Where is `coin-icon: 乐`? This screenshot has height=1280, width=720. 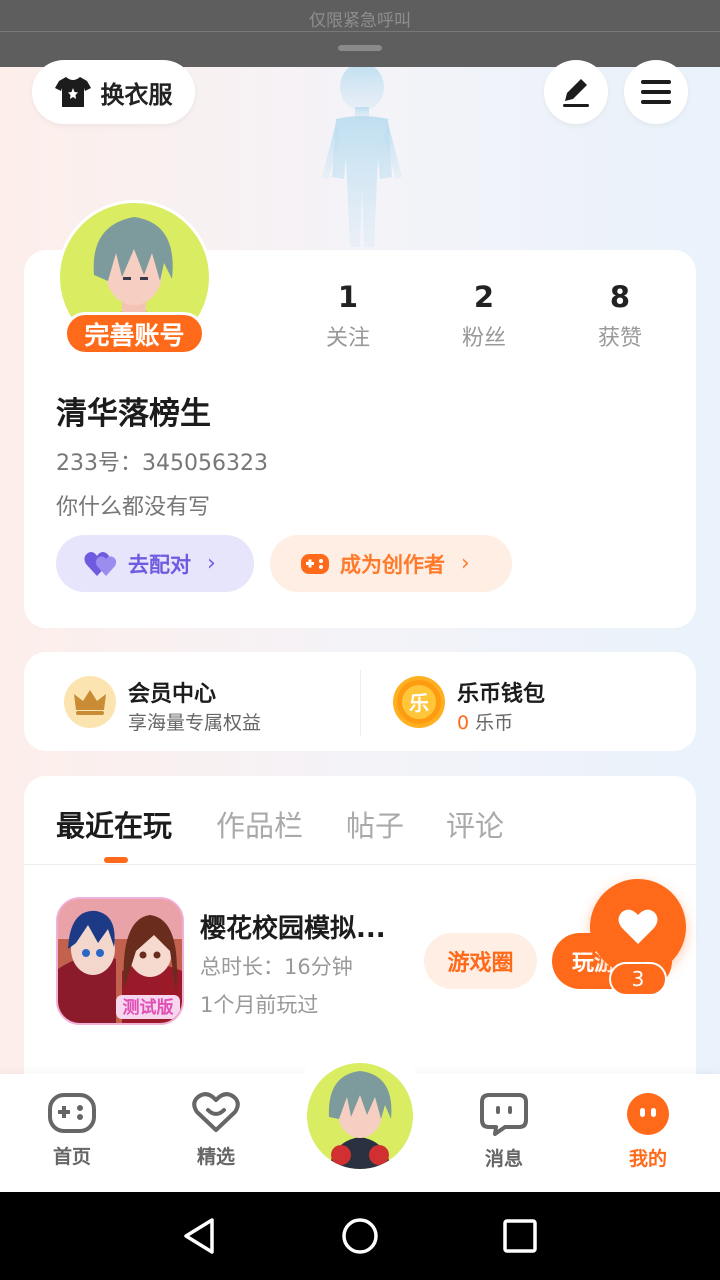 coin-icon: 乐 is located at coordinates (419, 702).